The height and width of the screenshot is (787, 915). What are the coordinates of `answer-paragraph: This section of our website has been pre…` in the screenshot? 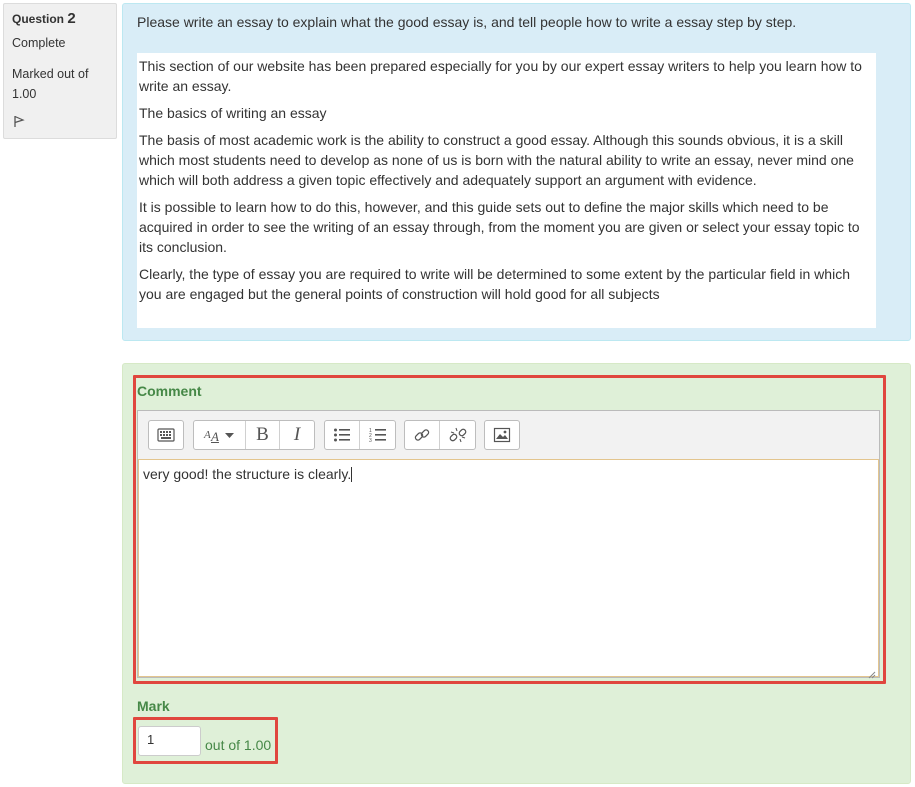 It's located at (500, 76).